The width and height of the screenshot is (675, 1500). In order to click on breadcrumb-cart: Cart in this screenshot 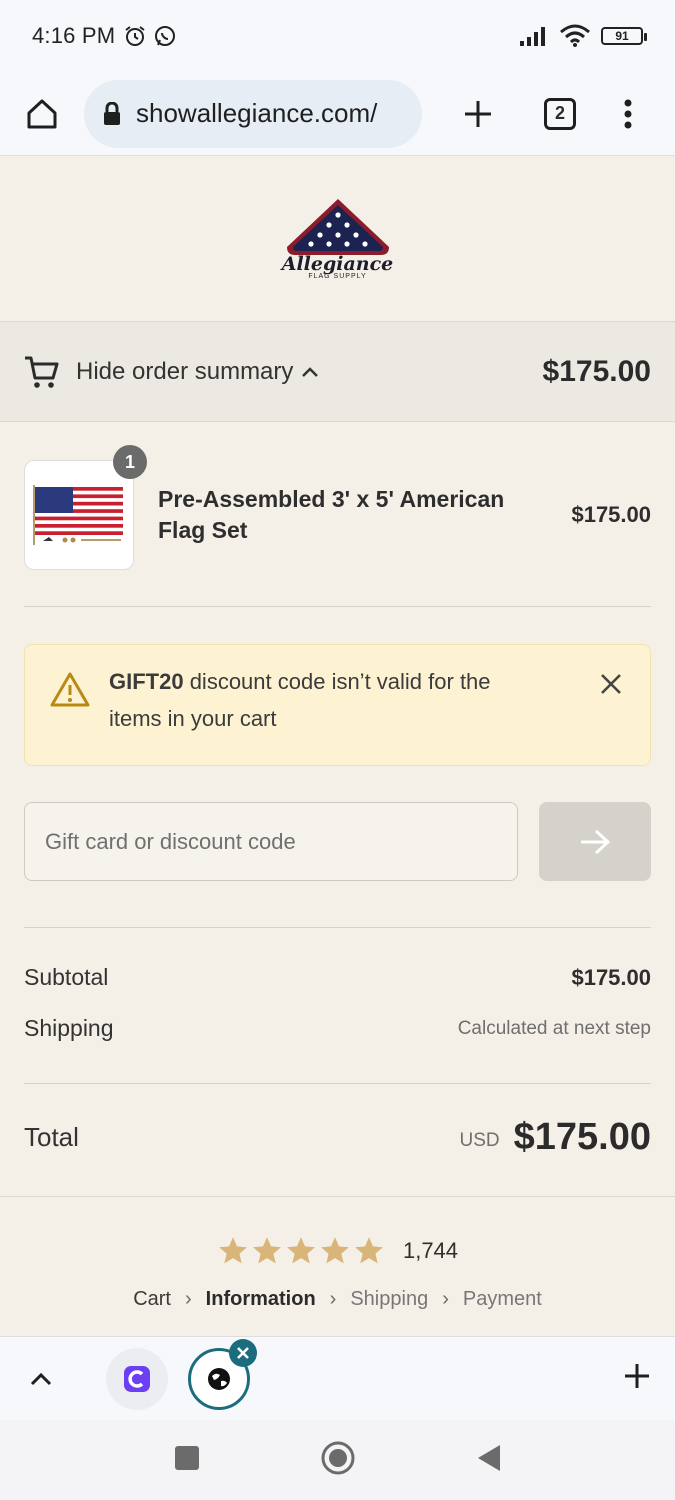, I will do `click(152, 1299)`.